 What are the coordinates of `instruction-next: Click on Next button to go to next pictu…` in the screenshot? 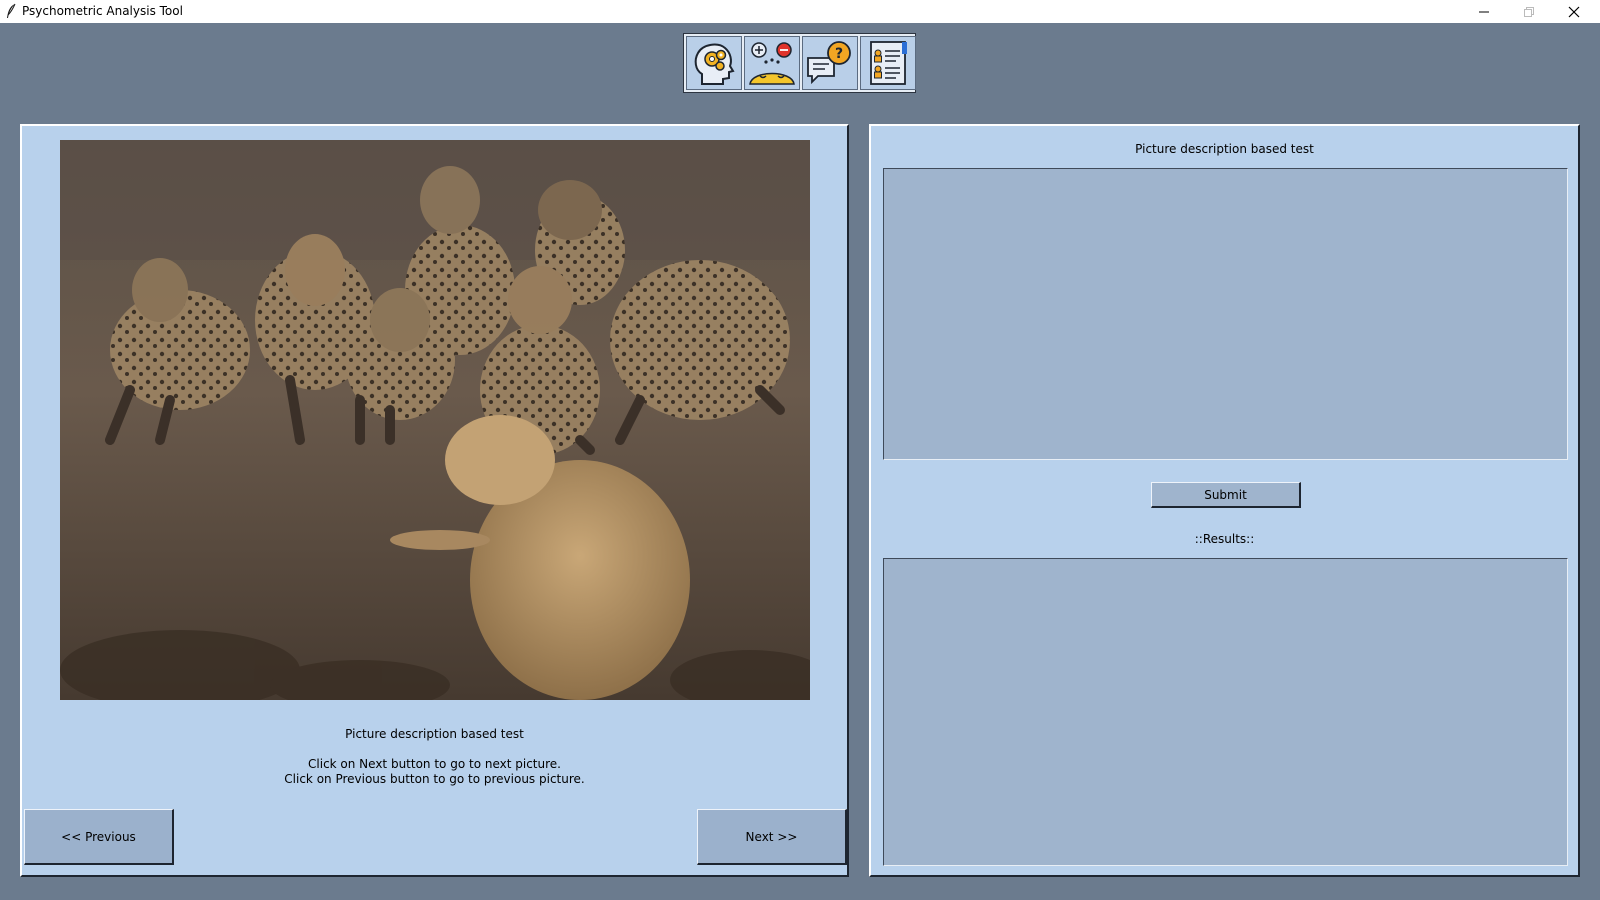 It's located at (434, 764).